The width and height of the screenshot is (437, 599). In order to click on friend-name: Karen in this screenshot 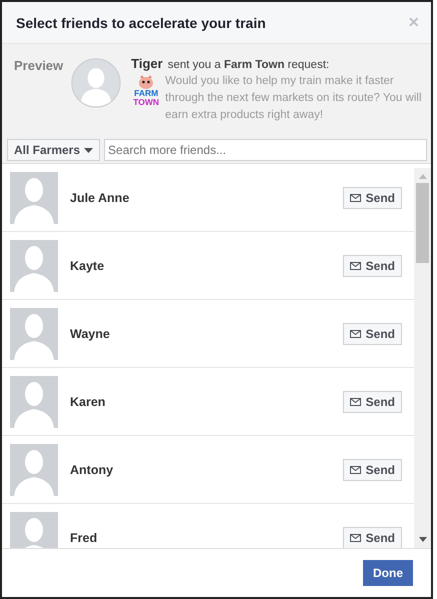, I will do `click(88, 401)`.